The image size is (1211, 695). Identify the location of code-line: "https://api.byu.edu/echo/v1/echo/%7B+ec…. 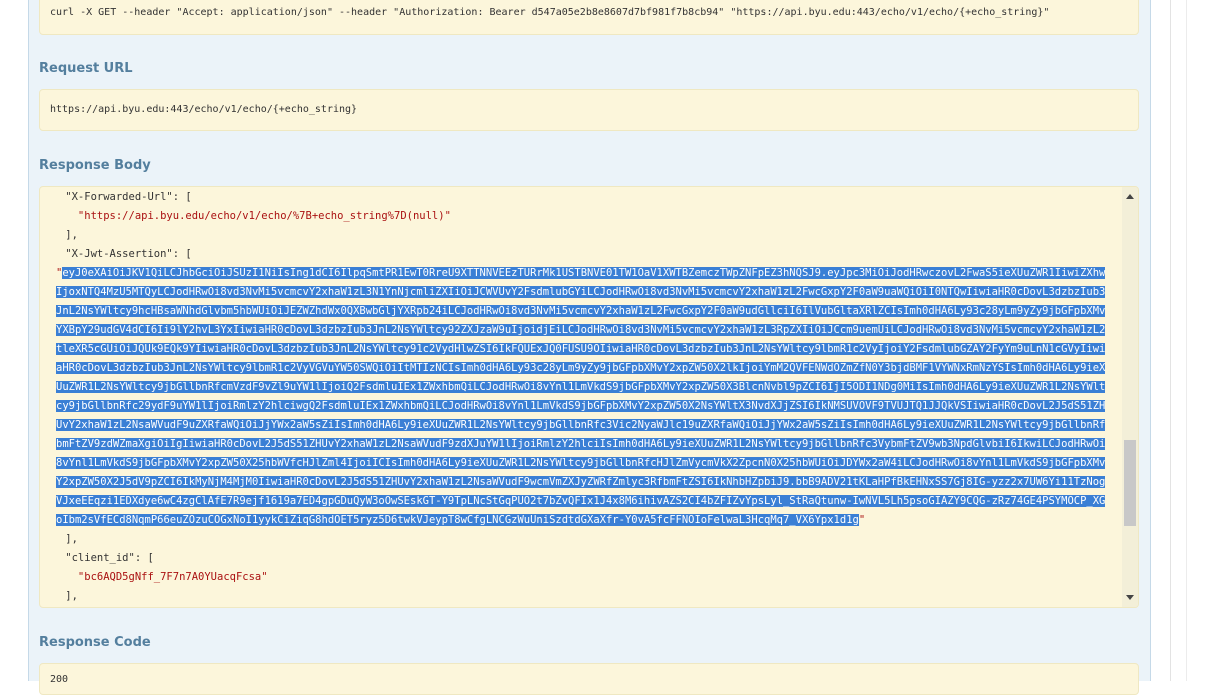
(245, 216).